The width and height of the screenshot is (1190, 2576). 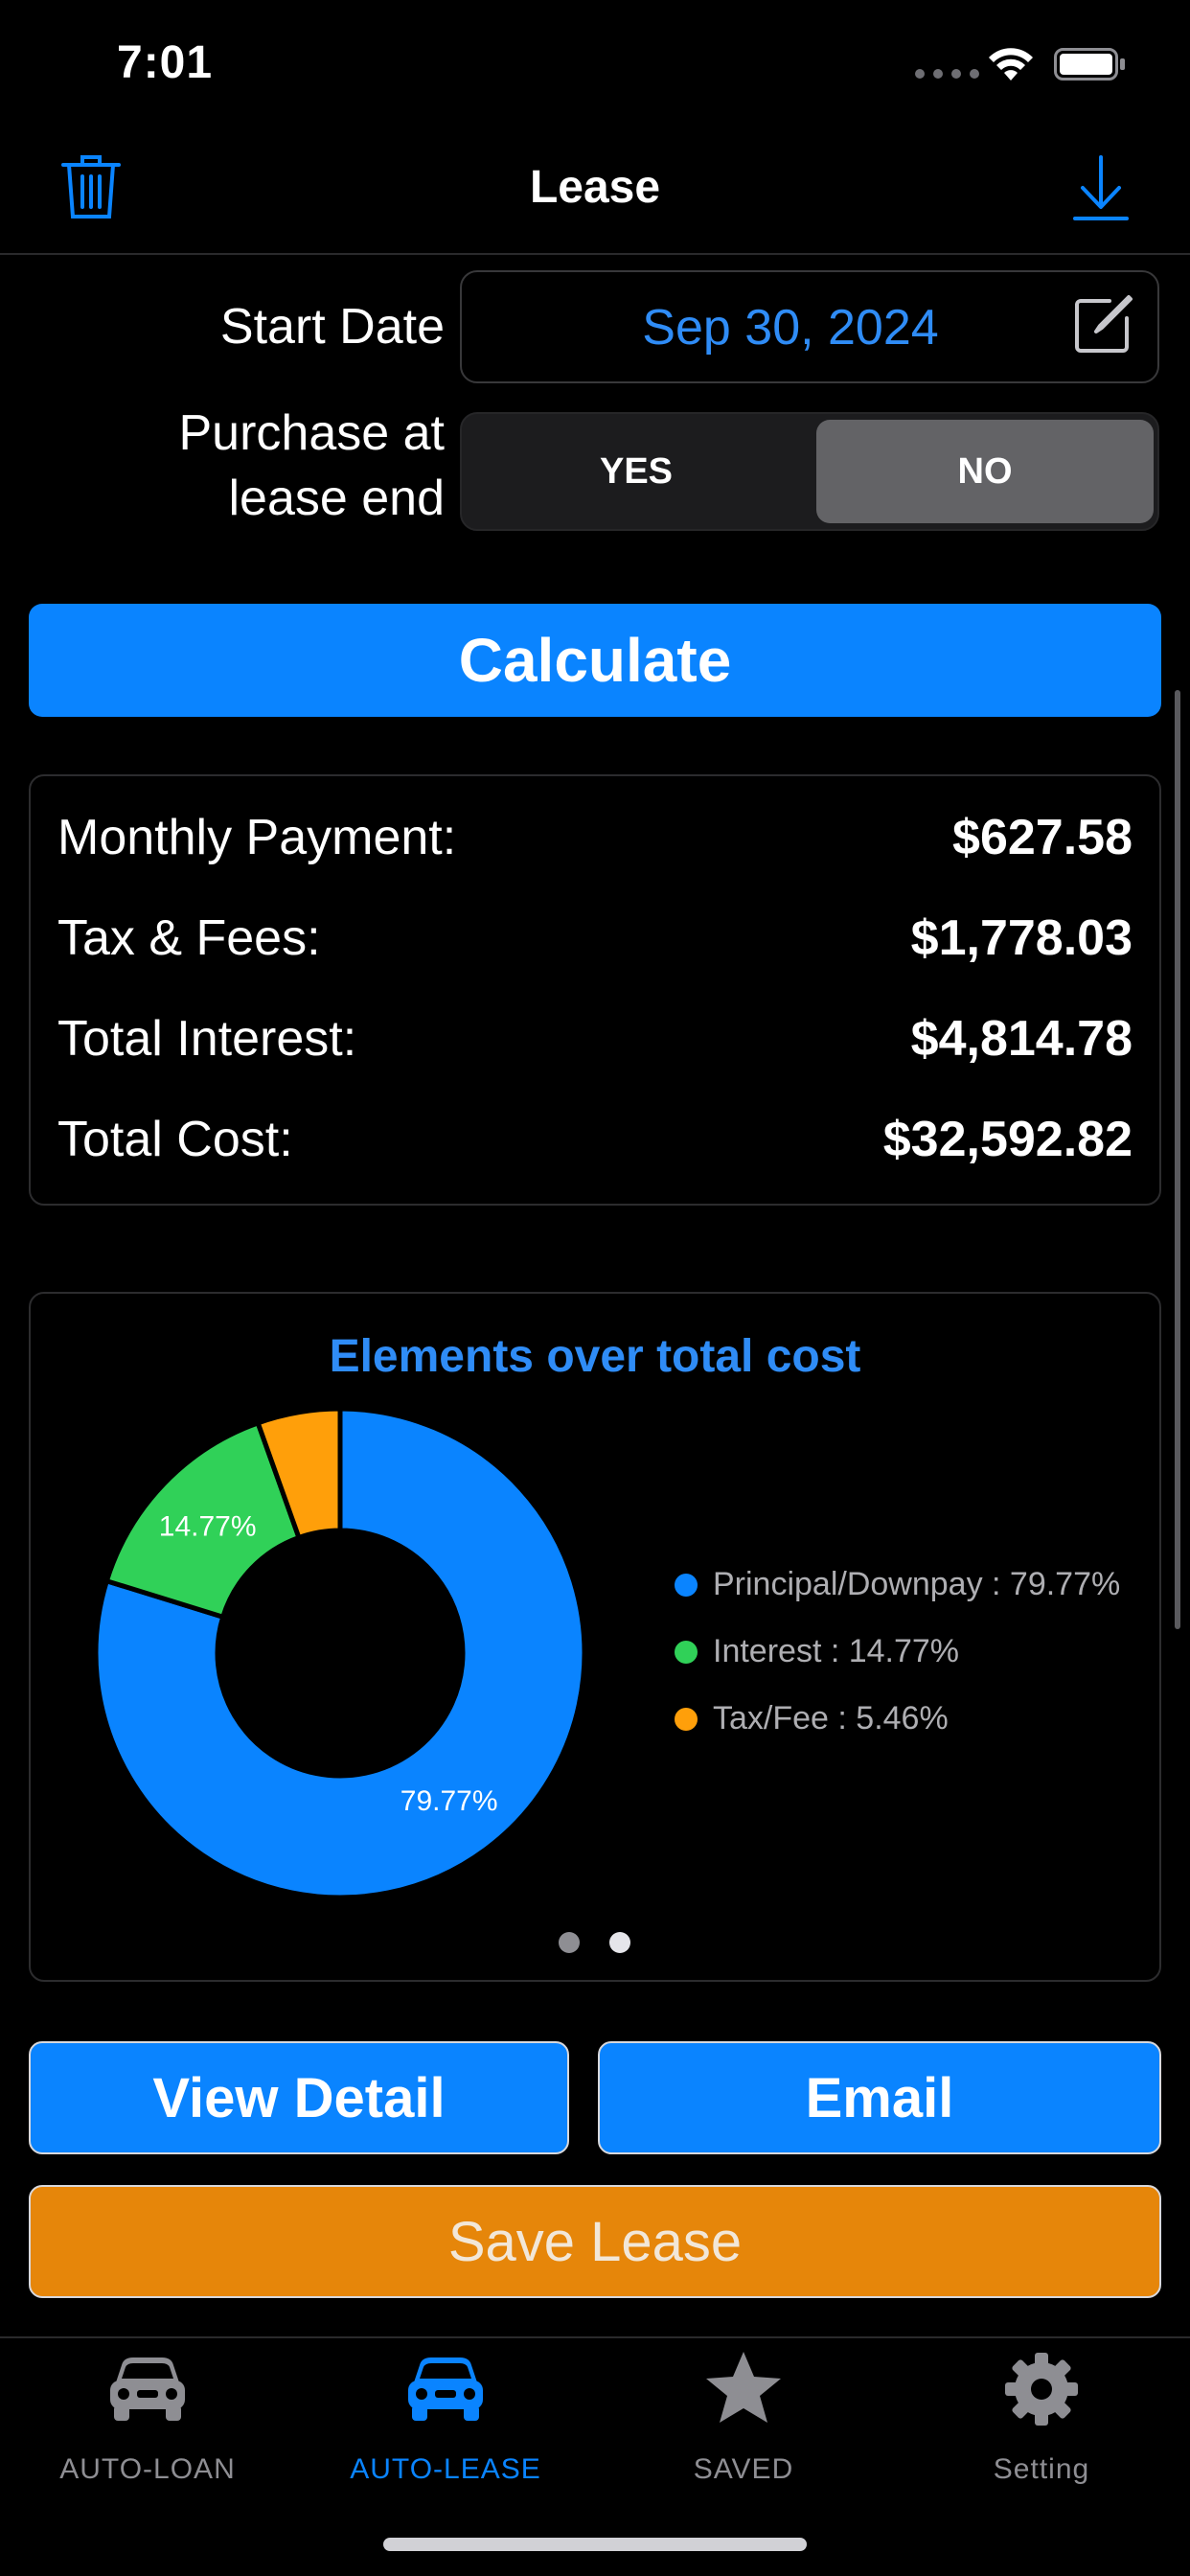 What do you see at coordinates (595, 2241) in the screenshot?
I see `save-lease-button: Save Lease` at bounding box center [595, 2241].